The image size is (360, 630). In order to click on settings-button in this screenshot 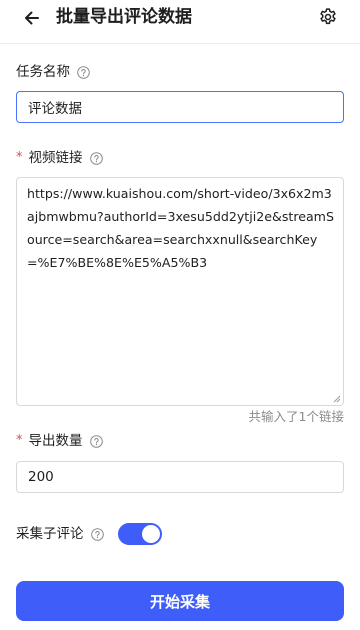, I will do `click(328, 17)`.